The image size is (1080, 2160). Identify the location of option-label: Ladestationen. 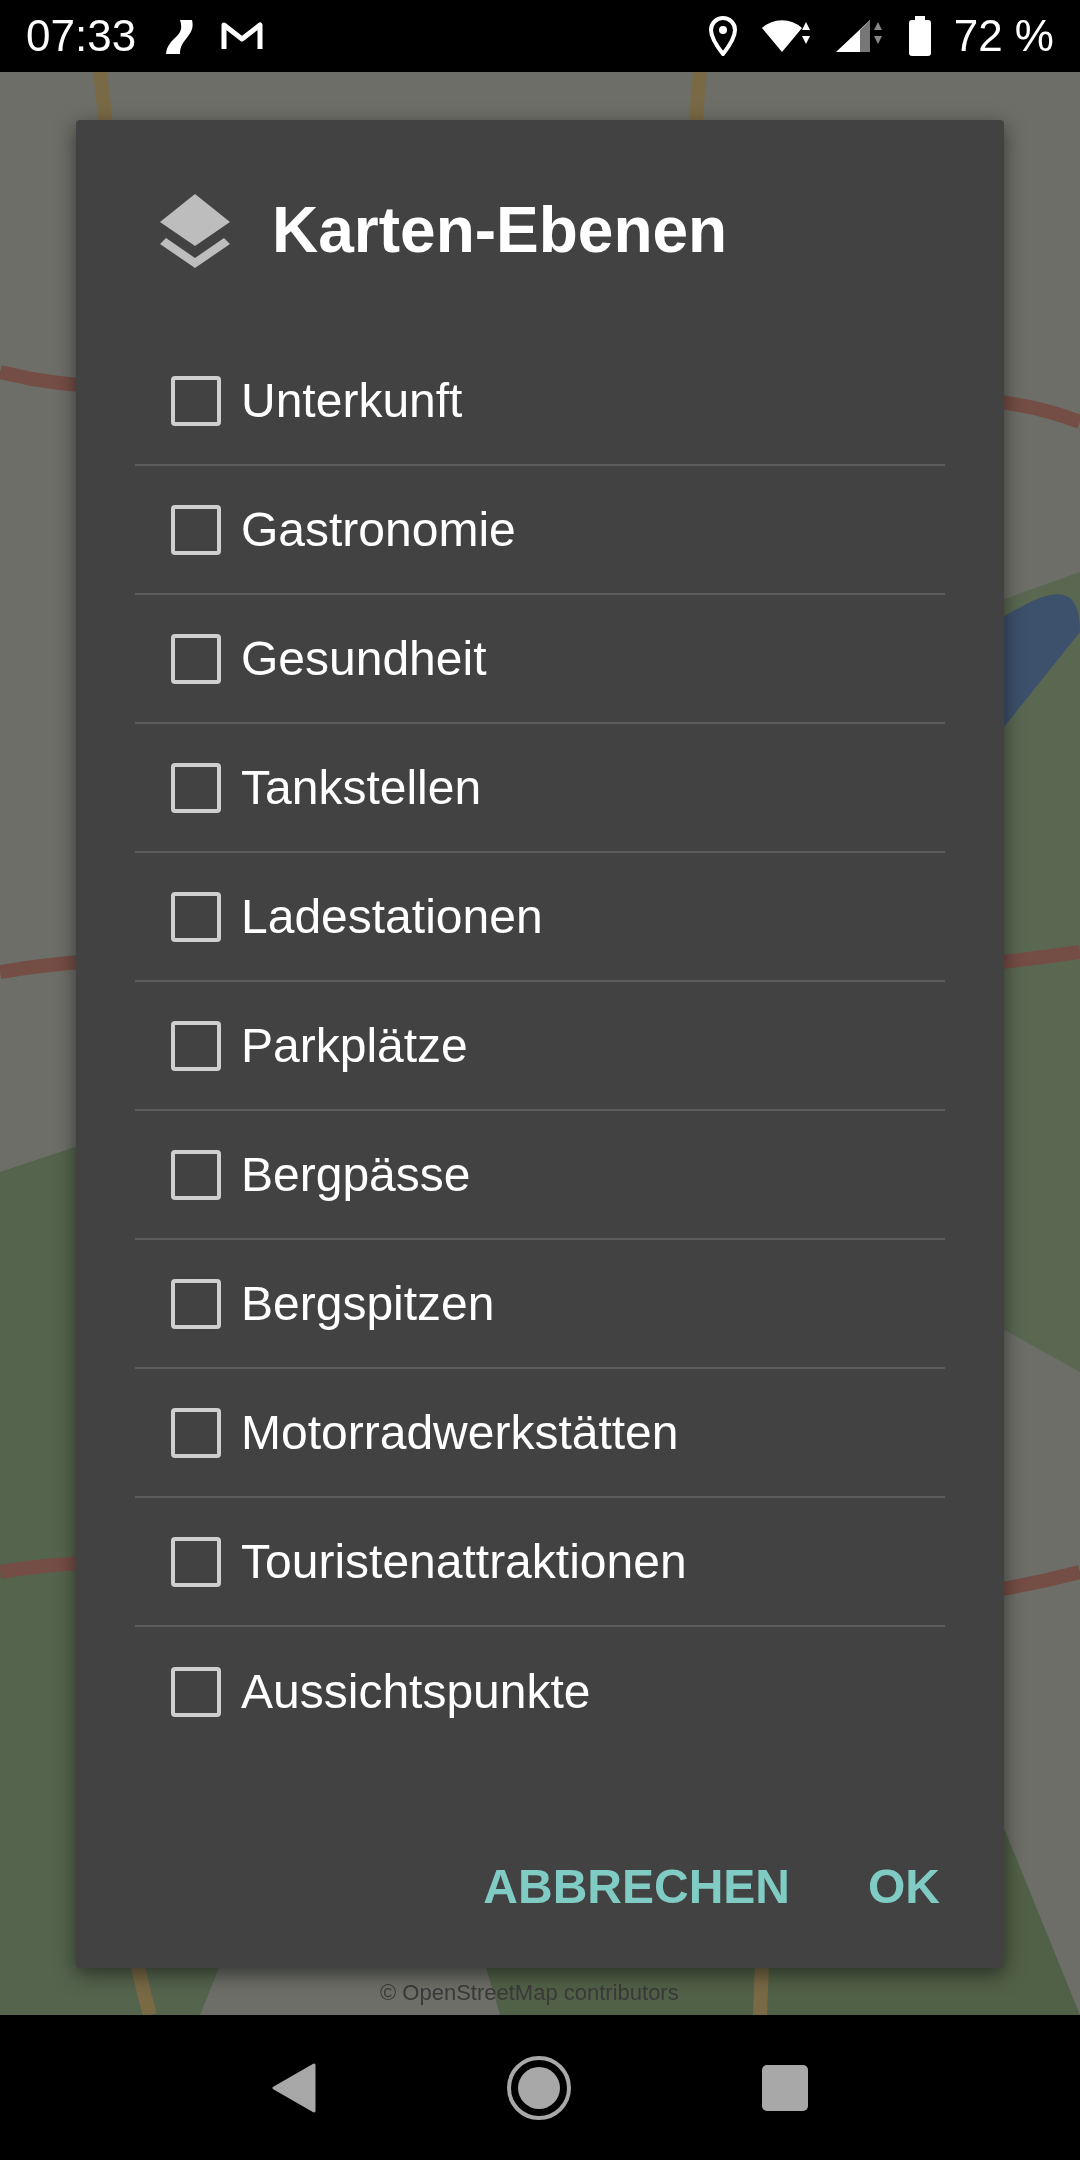
(392, 916).